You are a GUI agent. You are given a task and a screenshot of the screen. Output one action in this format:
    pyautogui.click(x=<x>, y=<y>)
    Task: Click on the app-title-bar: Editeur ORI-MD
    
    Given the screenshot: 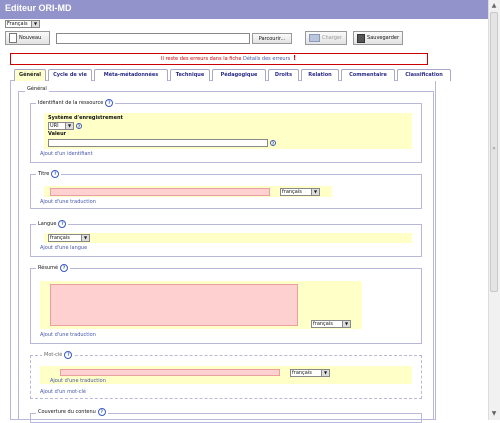 What is the action you would take?
    pyautogui.click(x=244, y=9)
    